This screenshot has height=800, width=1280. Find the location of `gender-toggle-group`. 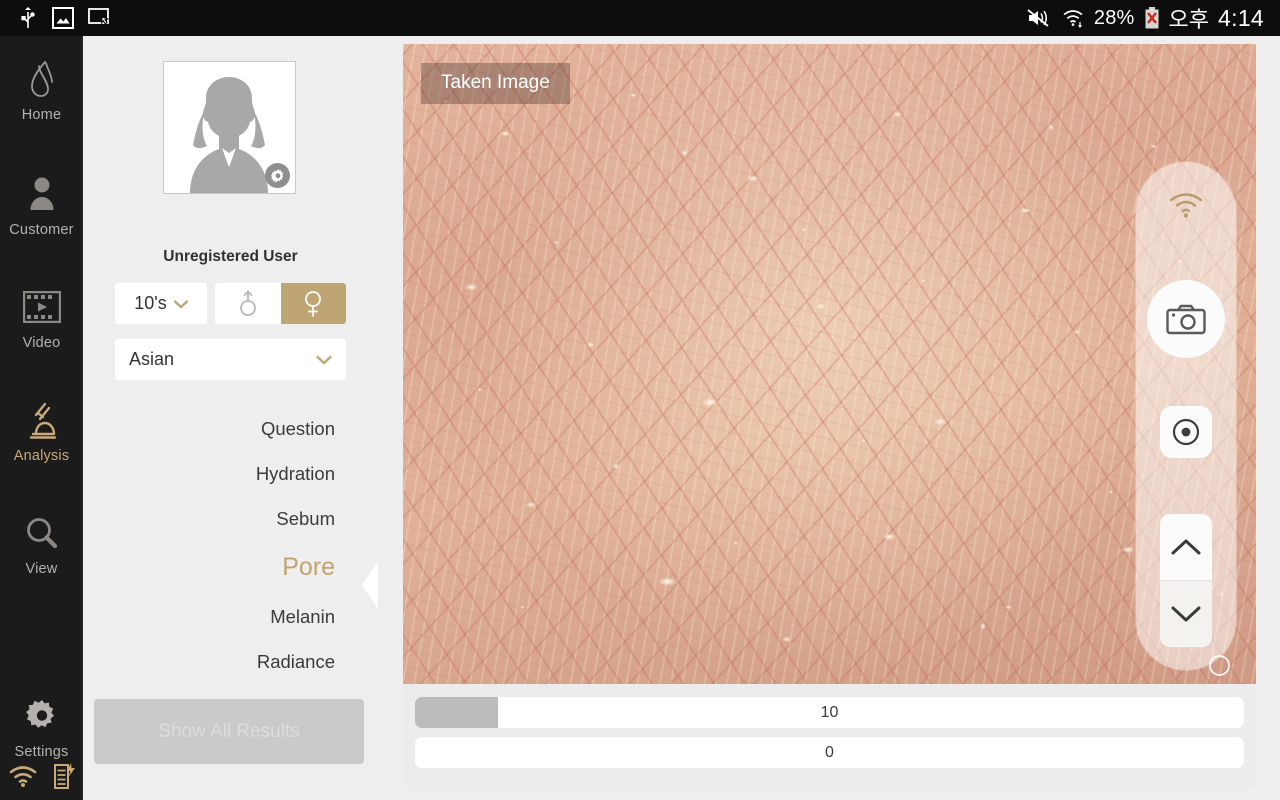

gender-toggle-group is located at coordinates (280, 303).